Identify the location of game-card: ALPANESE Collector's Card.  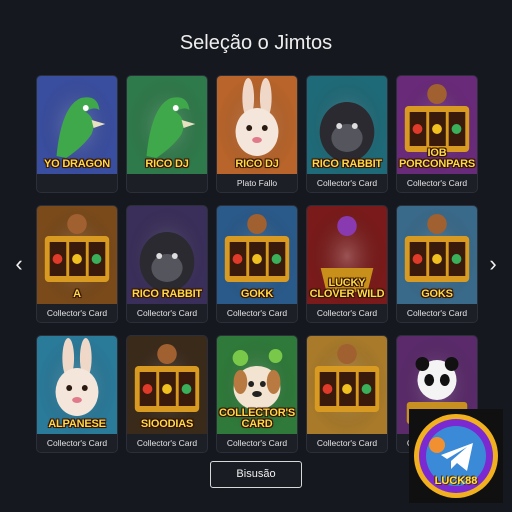
(77, 394).